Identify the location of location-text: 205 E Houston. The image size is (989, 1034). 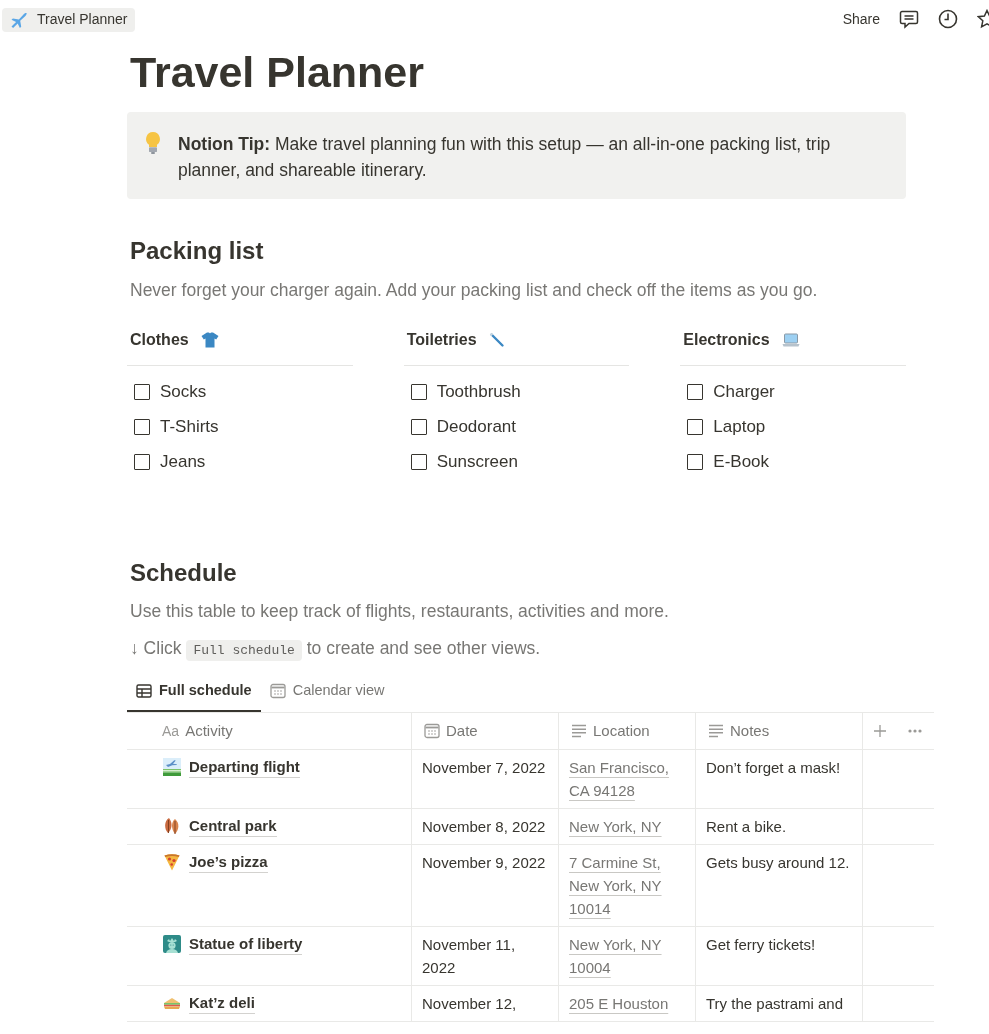
(619, 1004).